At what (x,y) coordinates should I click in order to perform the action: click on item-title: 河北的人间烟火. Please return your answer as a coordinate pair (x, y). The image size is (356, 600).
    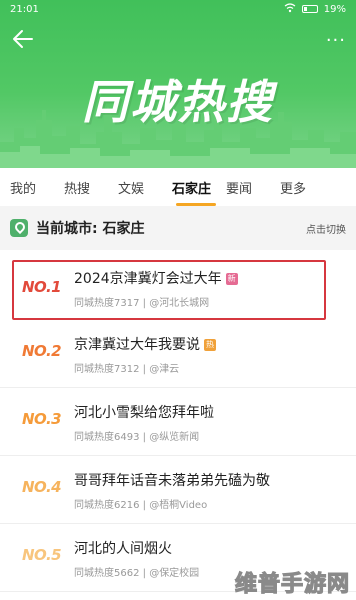
    Looking at the image, I should click on (123, 549).